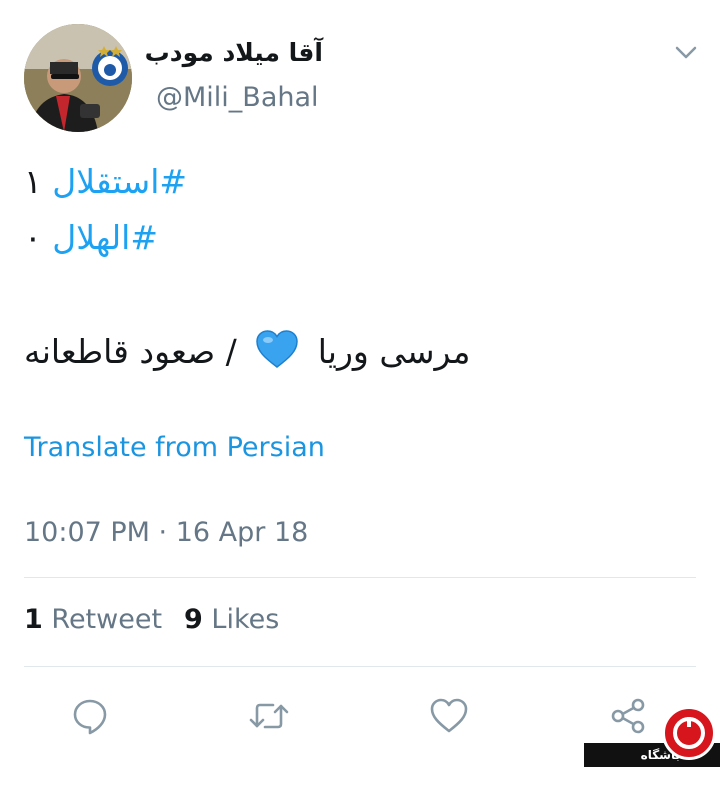 This screenshot has width=720, height=791. I want to click on avatar-photo, so click(78, 78).